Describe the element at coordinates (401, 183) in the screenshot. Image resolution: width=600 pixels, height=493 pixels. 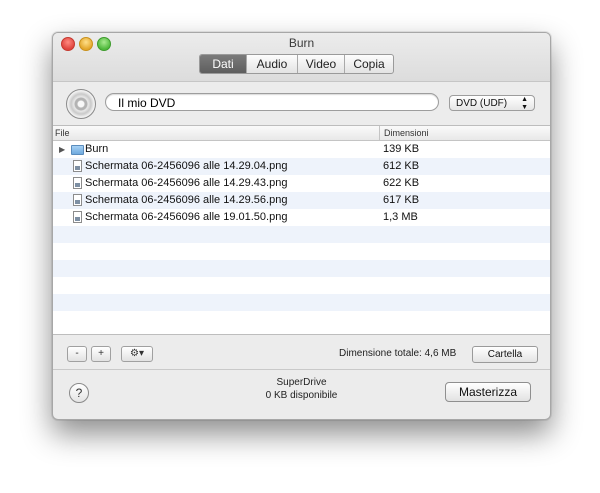
I see `row-size: 622 KB` at that location.